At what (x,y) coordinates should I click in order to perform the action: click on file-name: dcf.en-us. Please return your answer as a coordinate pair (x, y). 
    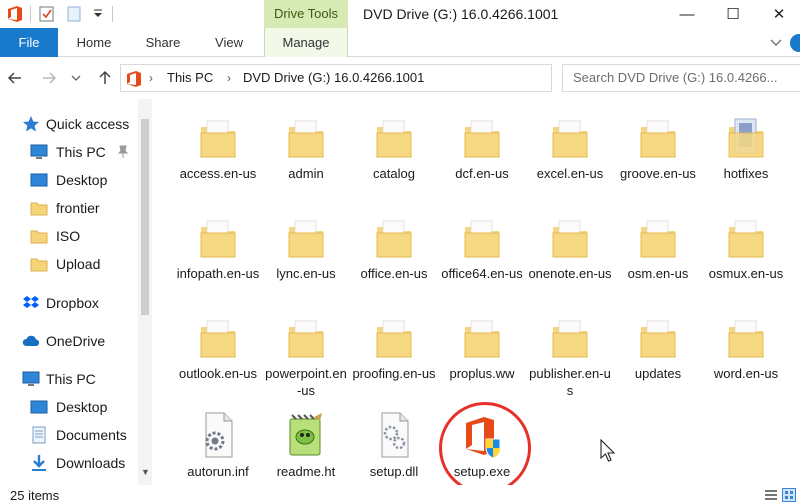
    Looking at the image, I should click on (482, 173).